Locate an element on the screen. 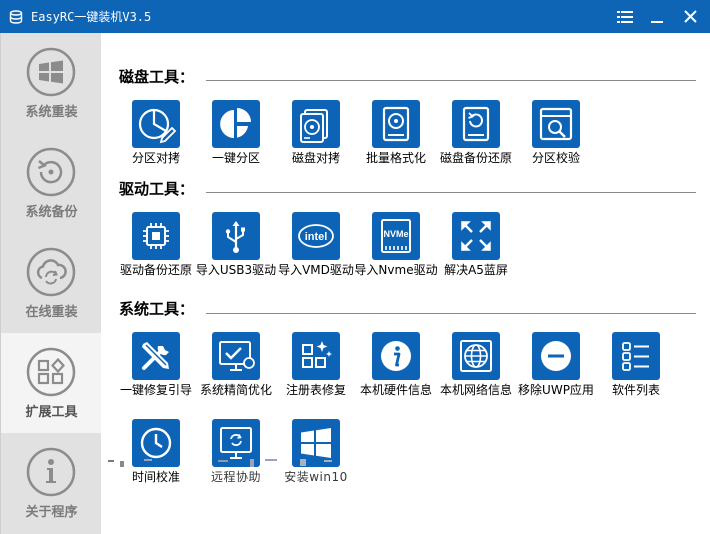 This screenshot has width=710, height=534. close-button is located at coordinates (690, 17).